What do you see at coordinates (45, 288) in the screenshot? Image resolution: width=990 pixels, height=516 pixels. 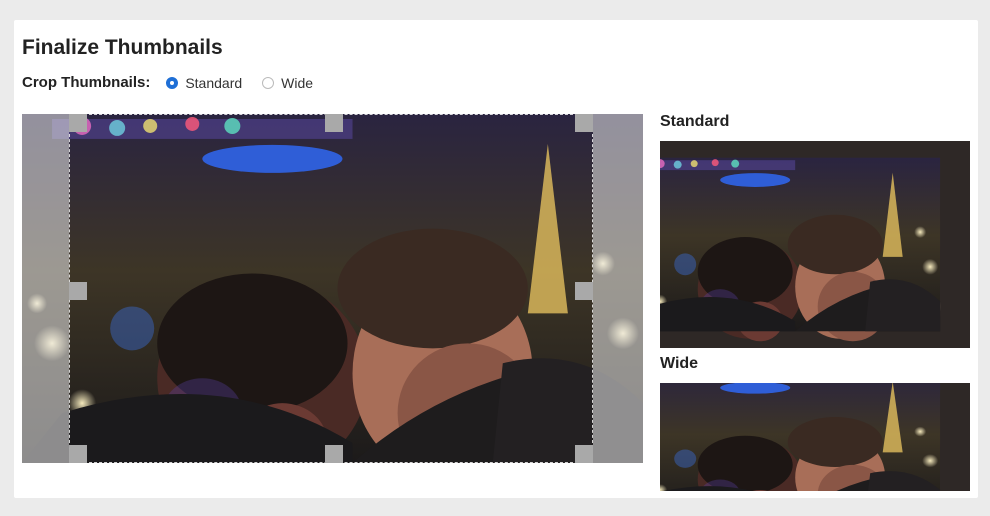 I see `crop-mask-left` at bounding box center [45, 288].